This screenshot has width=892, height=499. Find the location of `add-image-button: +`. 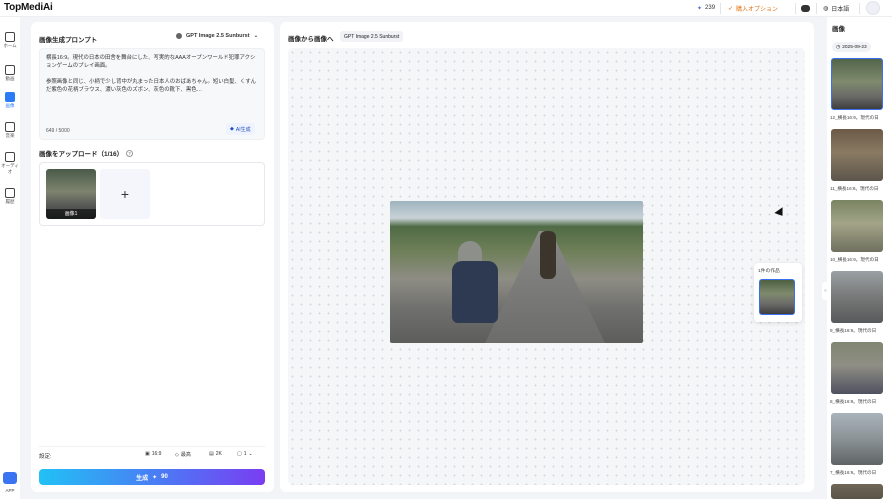

add-image-button: + is located at coordinates (125, 194).